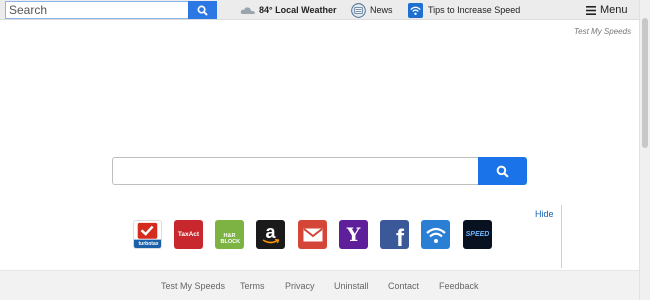 Image resolution: width=650 pixels, height=300 pixels. Describe the element at coordinates (645, 83) in the screenshot. I see `scrollbar-thumb` at that location.